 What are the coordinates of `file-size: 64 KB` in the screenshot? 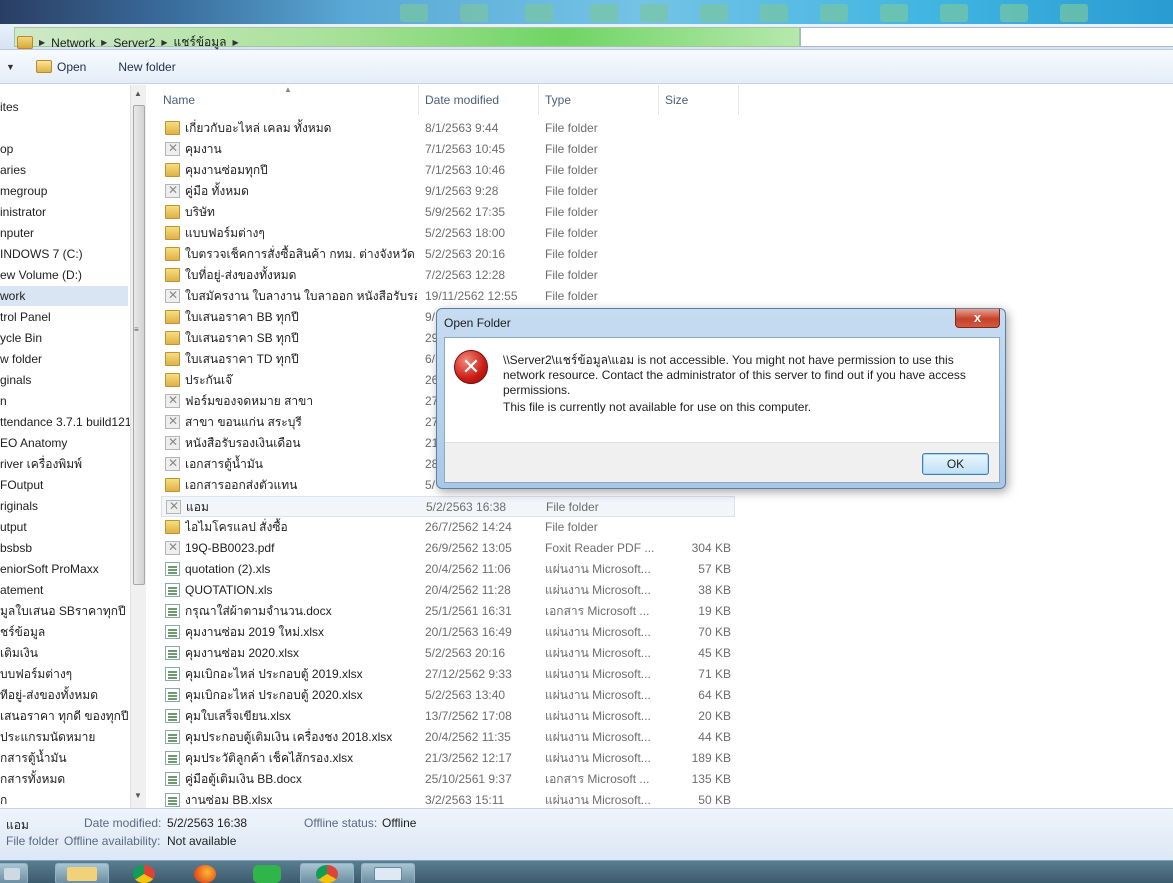 It's located at (714, 695).